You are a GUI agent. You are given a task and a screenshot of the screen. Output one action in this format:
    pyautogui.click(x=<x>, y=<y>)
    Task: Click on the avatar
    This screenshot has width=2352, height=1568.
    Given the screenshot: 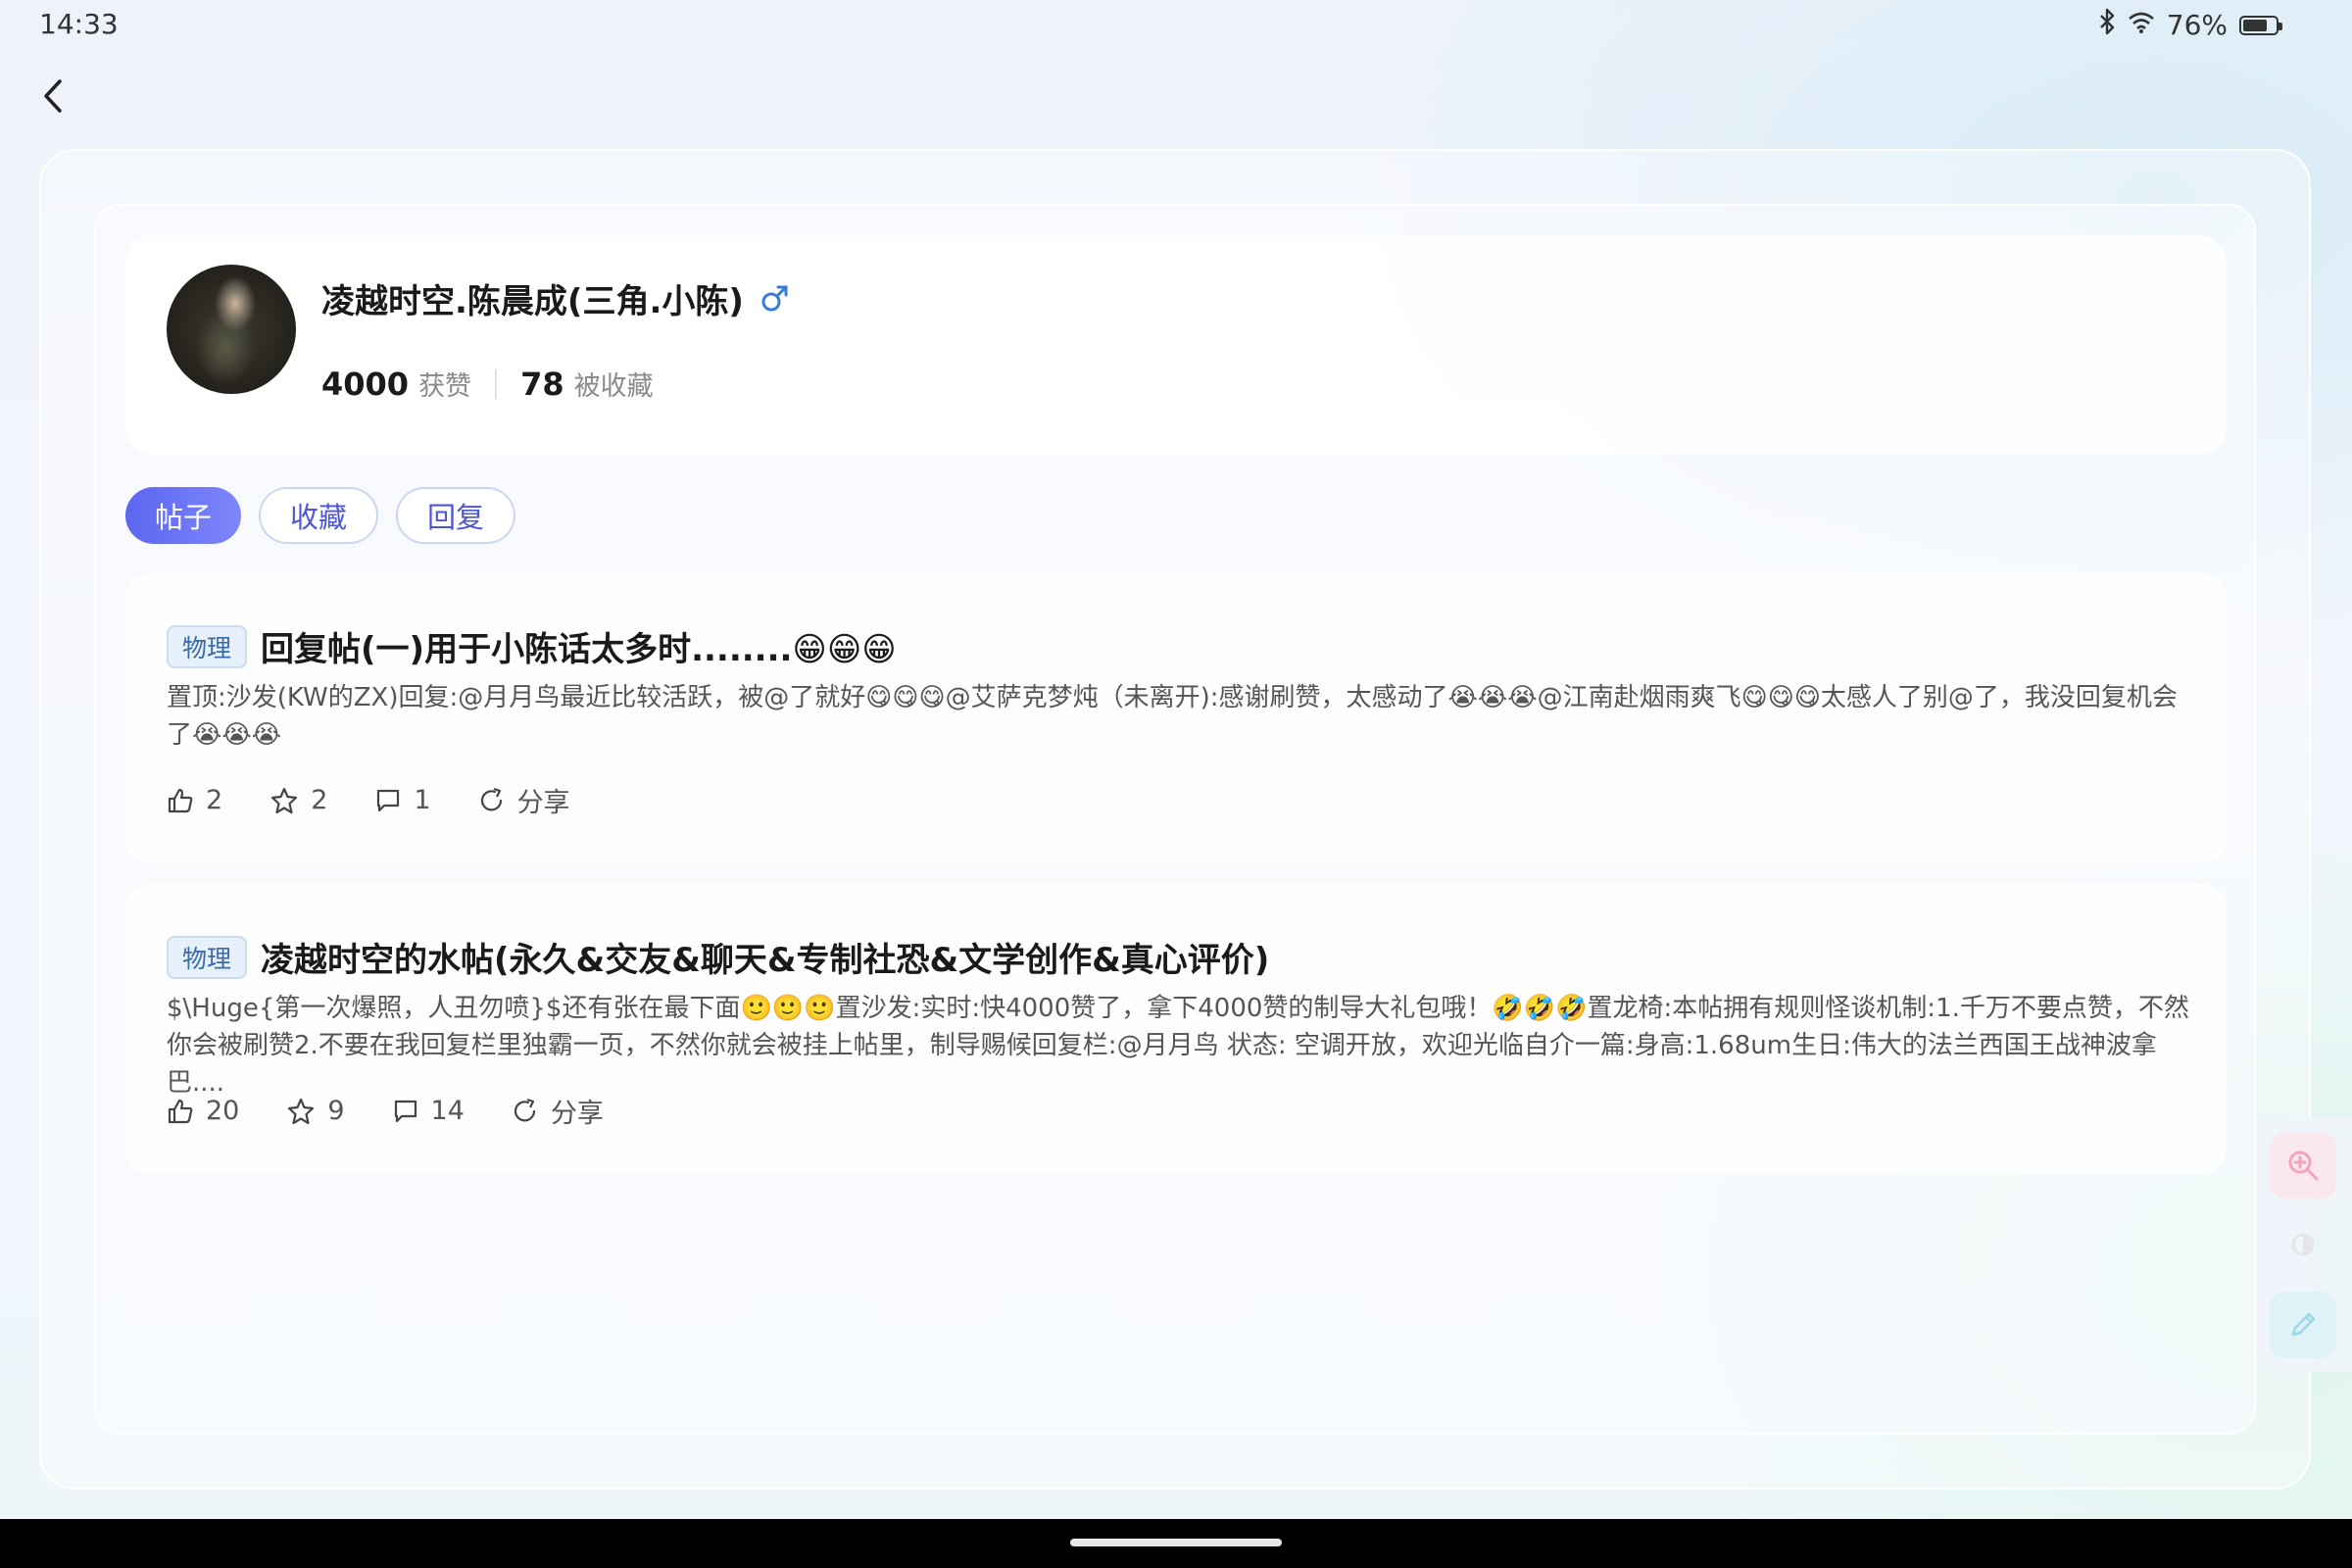 What is the action you would take?
    pyautogui.click(x=231, y=329)
    